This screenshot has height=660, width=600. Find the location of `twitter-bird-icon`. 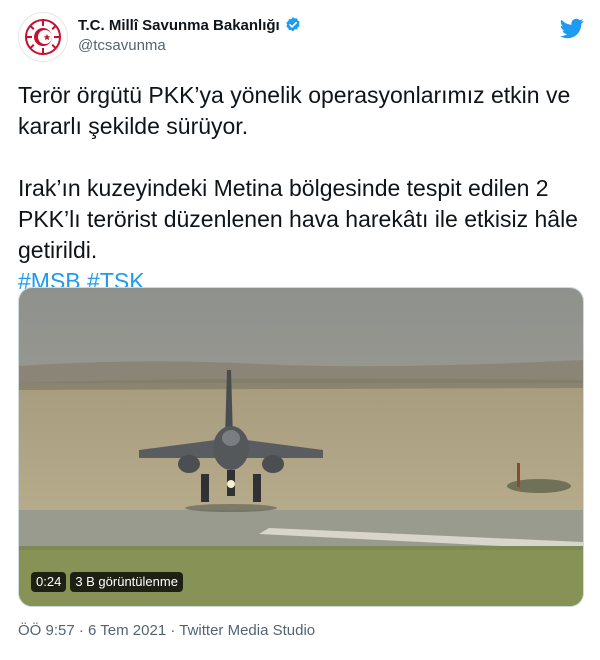

twitter-bird-icon is located at coordinates (572, 28).